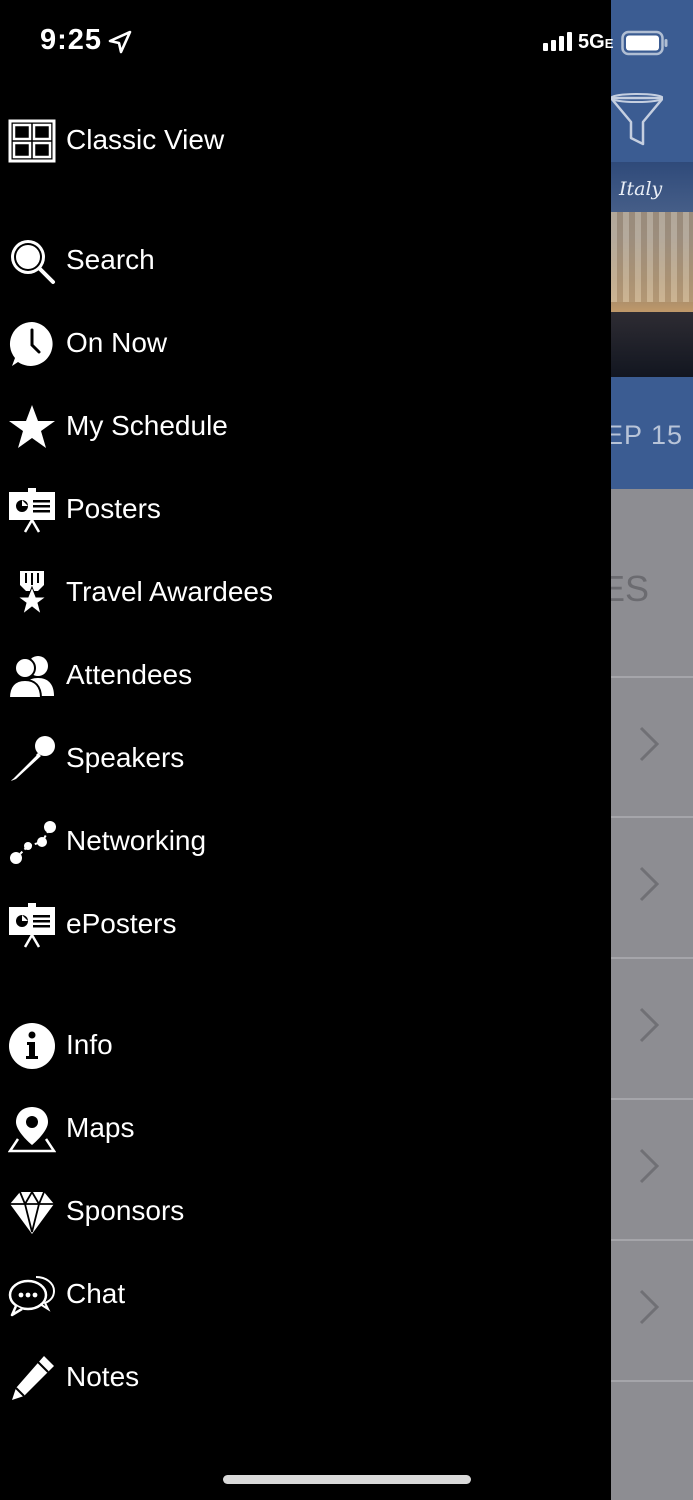 This screenshot has width=693, height=1500. What do you see at coordinates (347, 1479) in the screenshot?
I see `home-indicator` at bounding box center [347, 1479].